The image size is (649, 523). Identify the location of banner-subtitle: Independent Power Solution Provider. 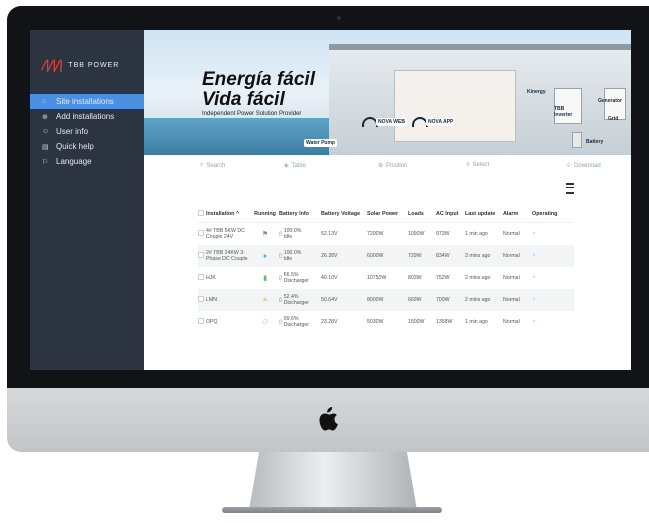
(252, 114).